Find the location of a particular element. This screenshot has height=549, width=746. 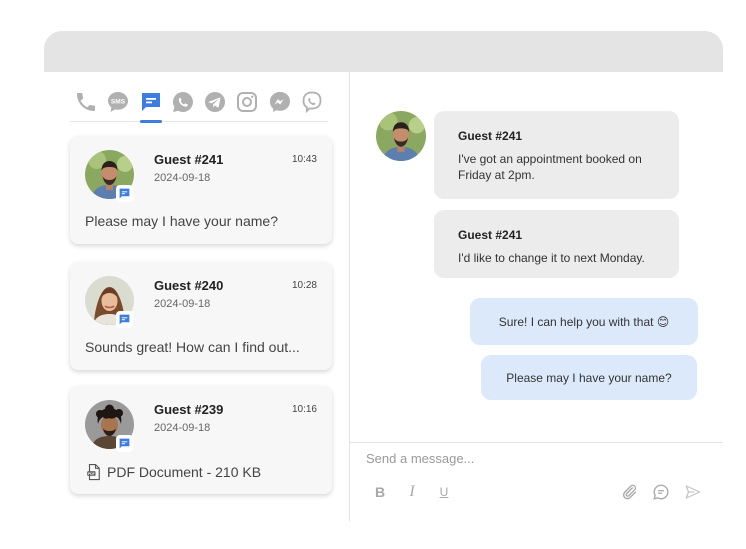

send-icon is located at coordinates (693, 492).